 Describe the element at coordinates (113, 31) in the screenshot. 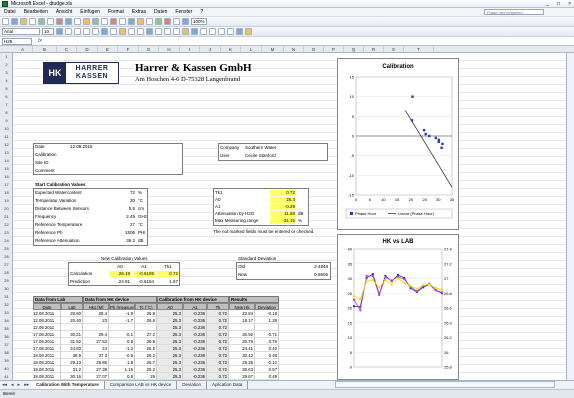

I see `format-tool-6-icon` at that location.